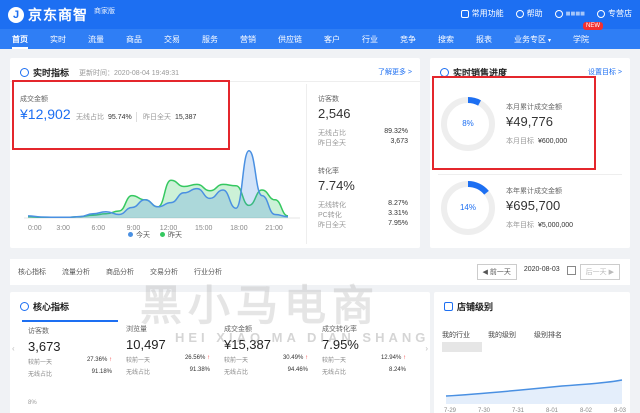 This screenshot has height=413, width=640. What do you see at coordinates (535, 396) in the screenshot?
I see `store-level-trend-chart: 7-29 7-30 7-31 8-01 8-02 8-03` at bounding box center [535, 396].